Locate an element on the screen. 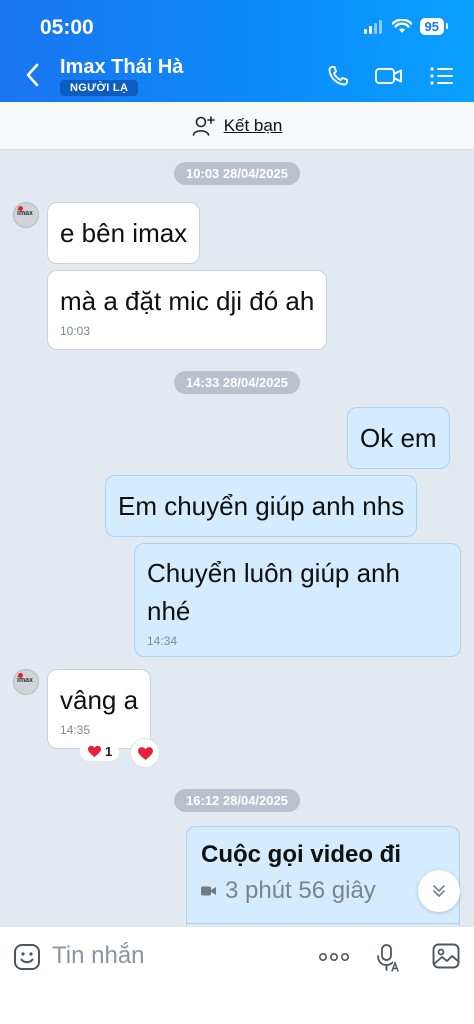 The width and height of the screenshot is (474, 1024). menu-list-icon is located at coordinates (442, 76).